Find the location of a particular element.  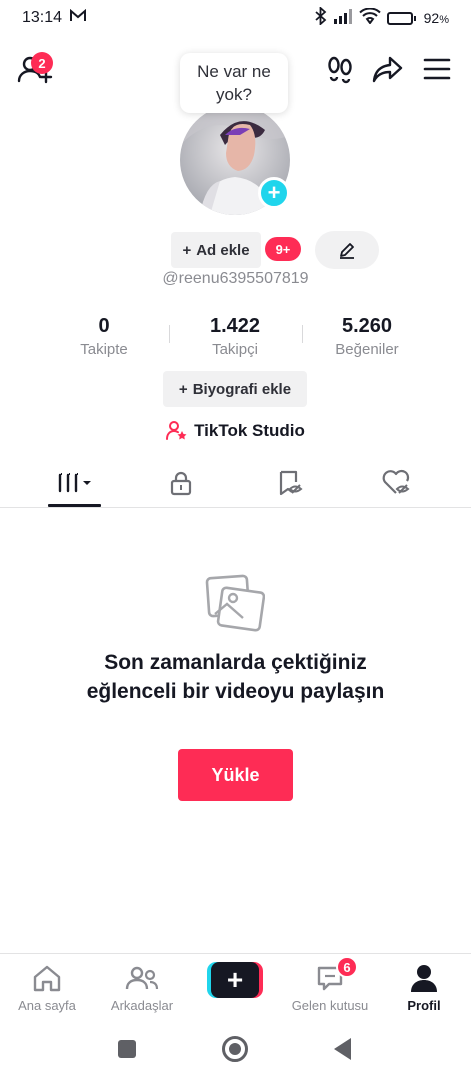

nav-label: Gelen kutusu is located at coordinates (330, 1005).